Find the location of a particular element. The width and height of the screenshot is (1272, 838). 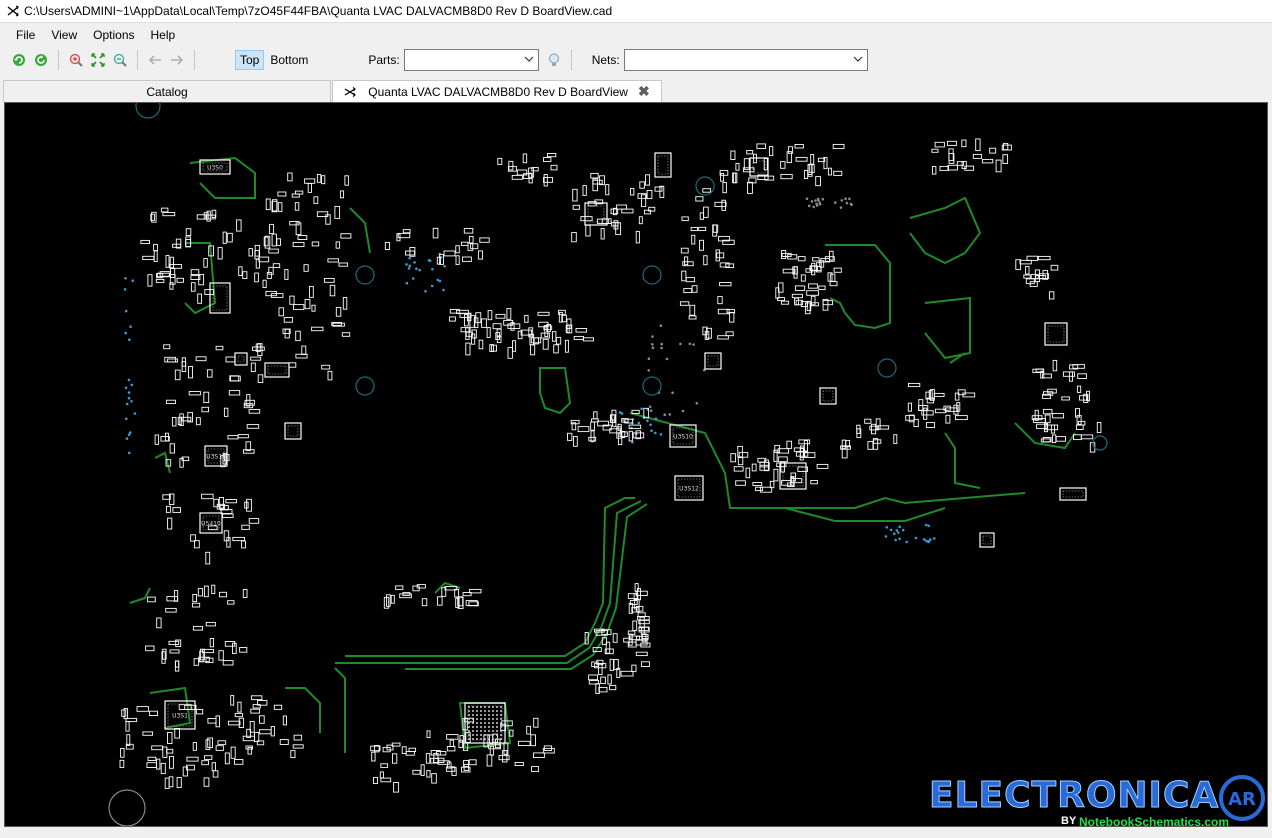

forward-arrow-icon is located at coordinates (177, 60).